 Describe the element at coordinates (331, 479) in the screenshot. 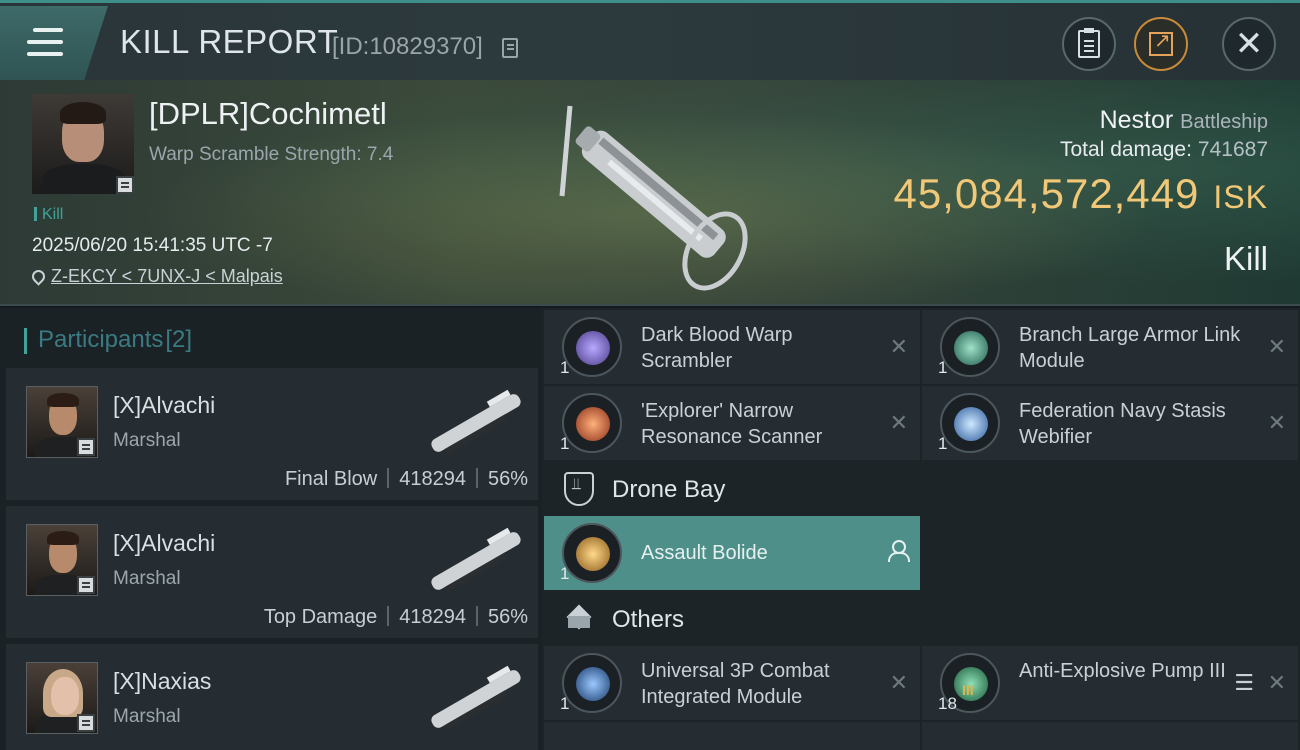

I see `participant-role: Final Blow` at that location.